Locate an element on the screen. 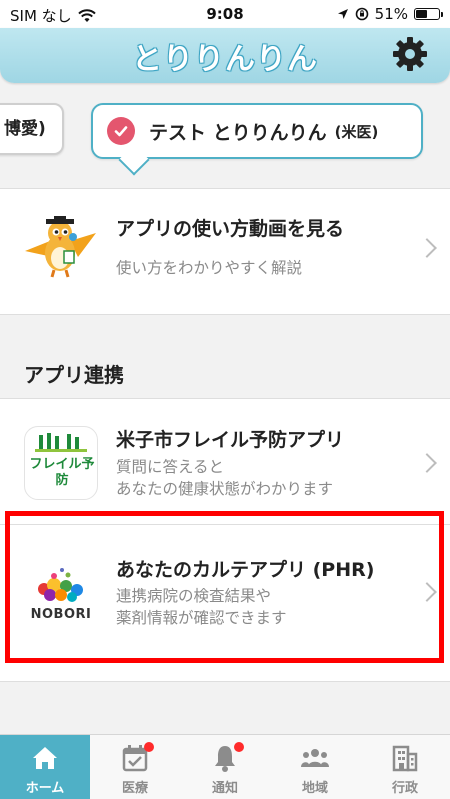 The width and height of the screenshot is (450, 799). bird-mascot-icon is located at coordinates (60, 247).